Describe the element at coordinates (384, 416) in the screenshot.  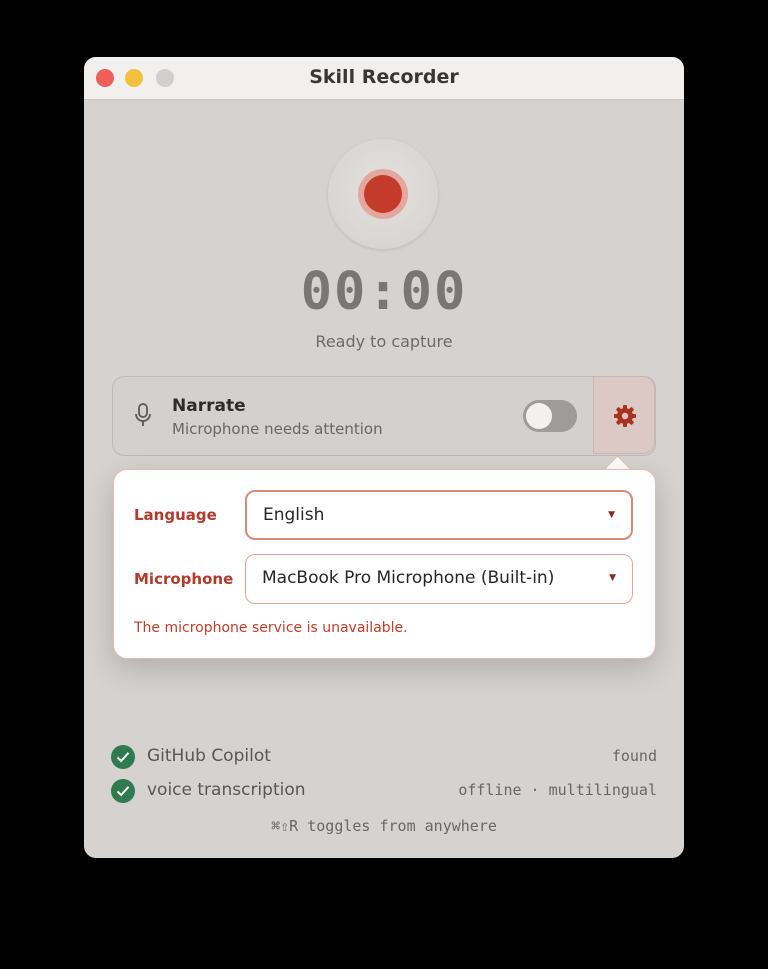
I see `narrate-card: Narrate Microphone needs attention` at that location.